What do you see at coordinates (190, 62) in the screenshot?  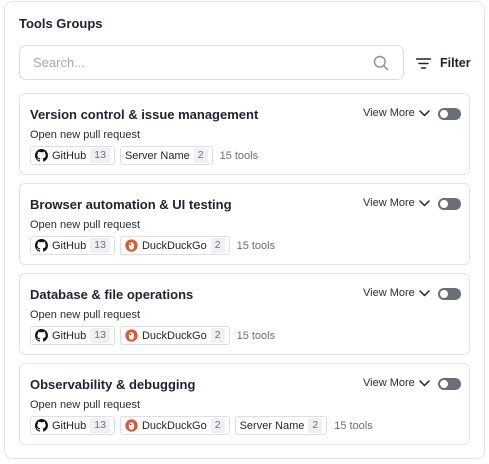 I see `search-input` at bounding box center [190, 62].